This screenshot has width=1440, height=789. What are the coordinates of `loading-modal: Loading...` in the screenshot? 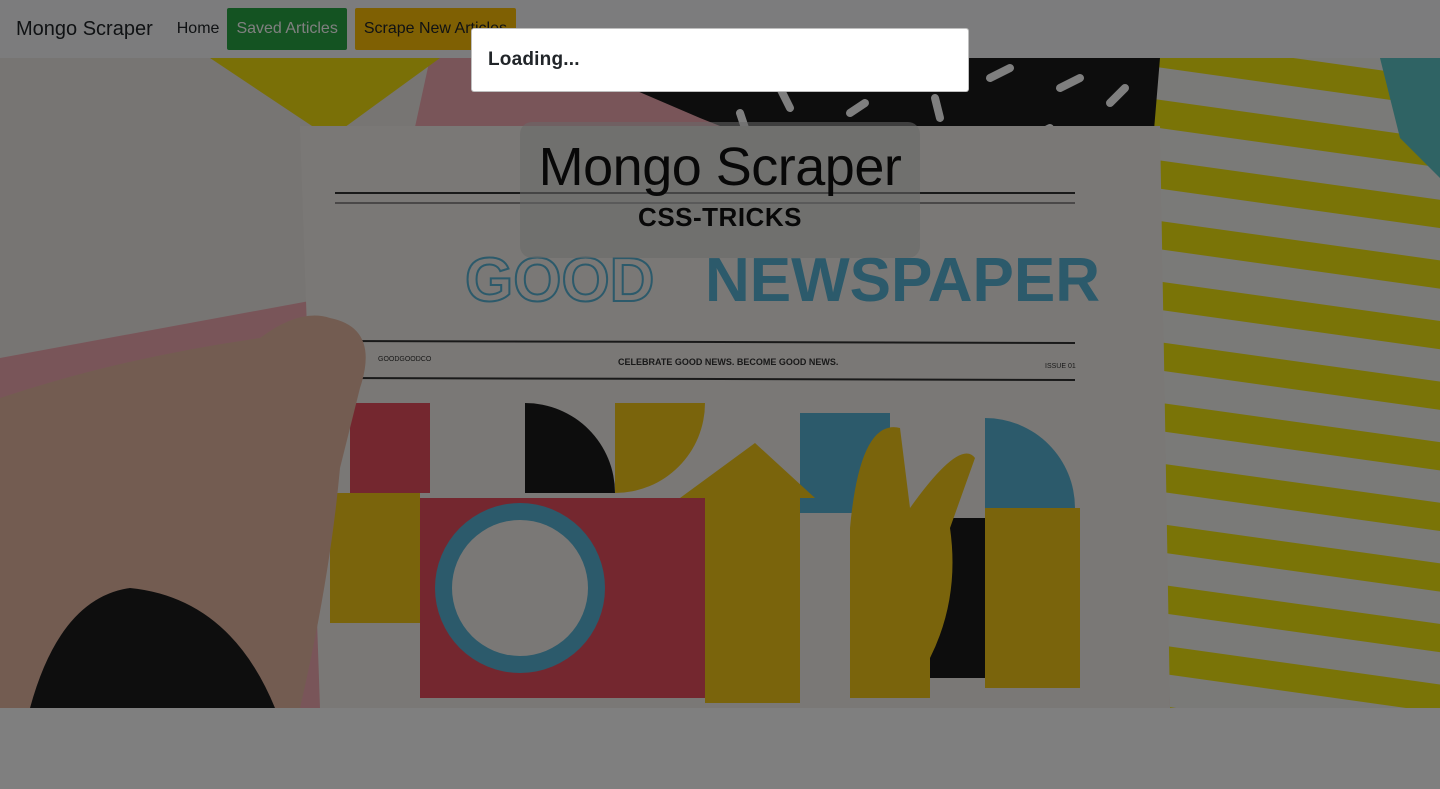 It's located at (720, 60).